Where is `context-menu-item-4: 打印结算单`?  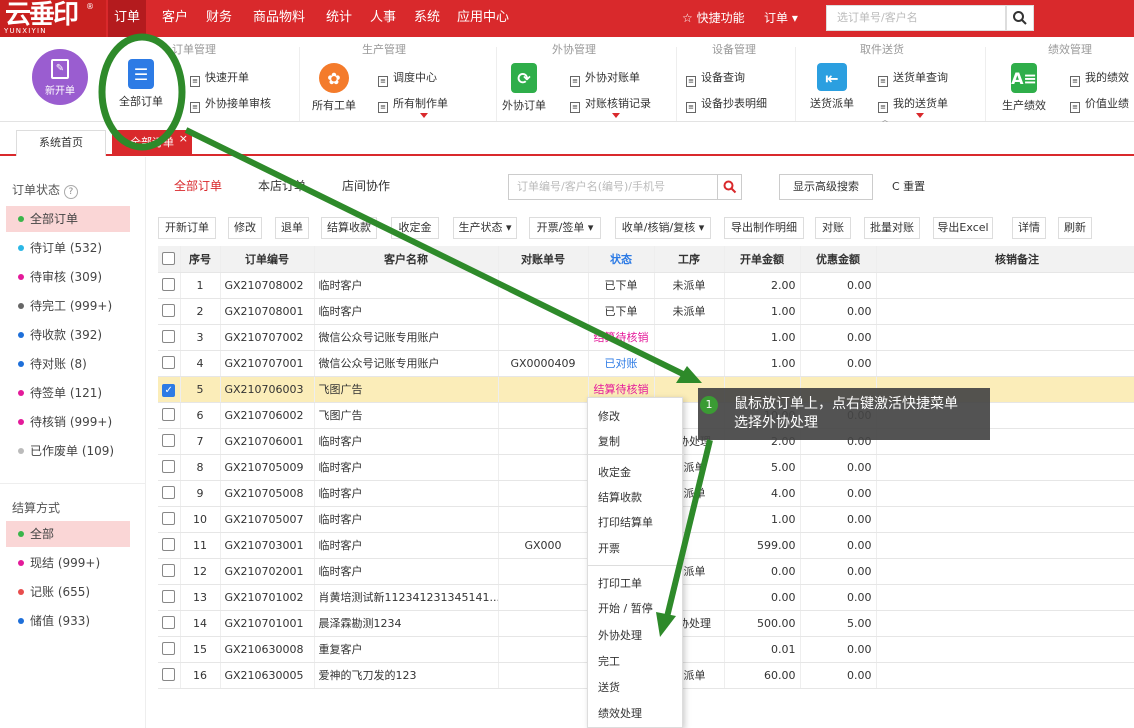
context-menu-item-4: 打印结算单 is located at coordinates (625, 522).